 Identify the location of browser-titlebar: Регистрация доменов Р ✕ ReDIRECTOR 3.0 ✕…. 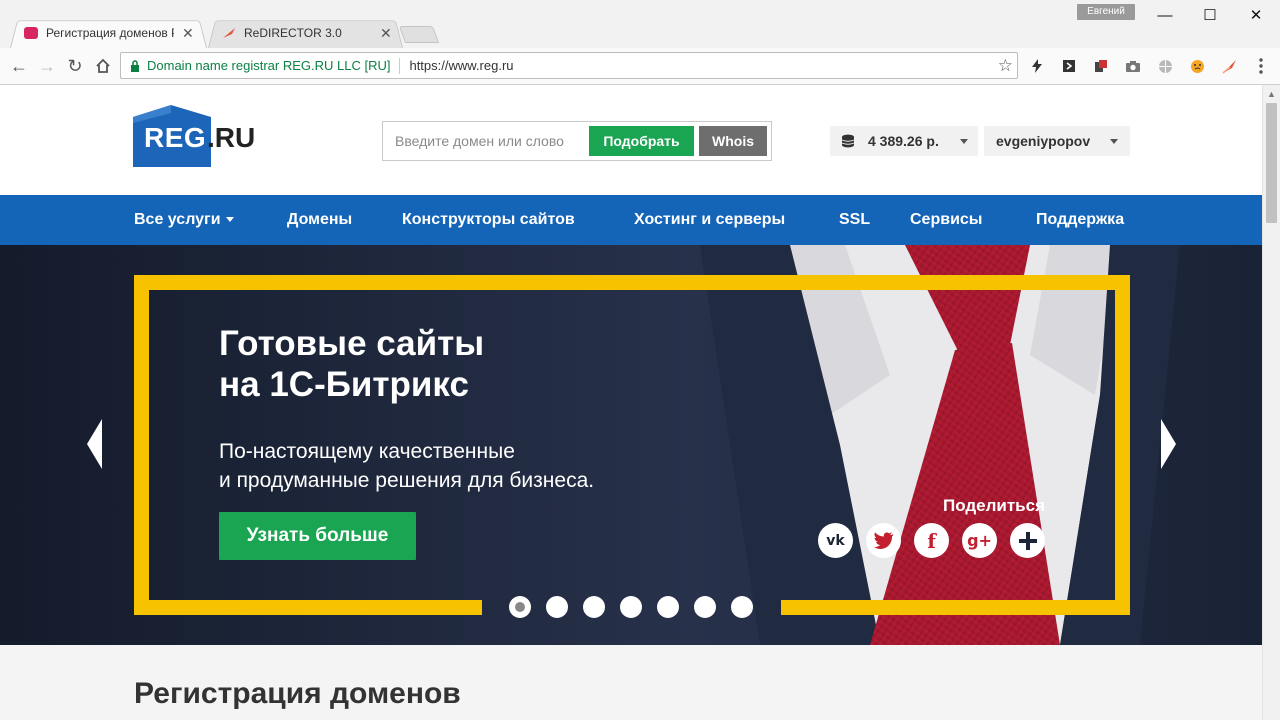
(640, 24).